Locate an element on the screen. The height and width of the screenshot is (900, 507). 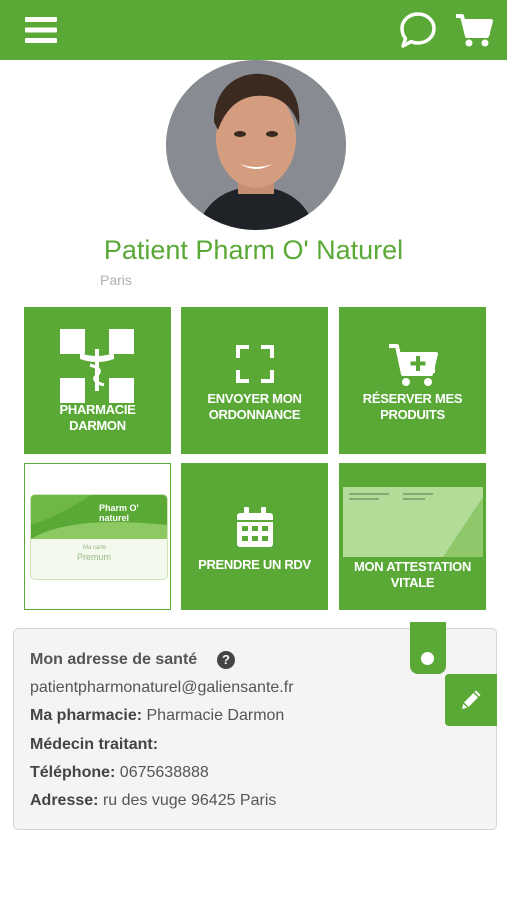
card-brand-line-2: naturel is located at coordinates (114, 518).